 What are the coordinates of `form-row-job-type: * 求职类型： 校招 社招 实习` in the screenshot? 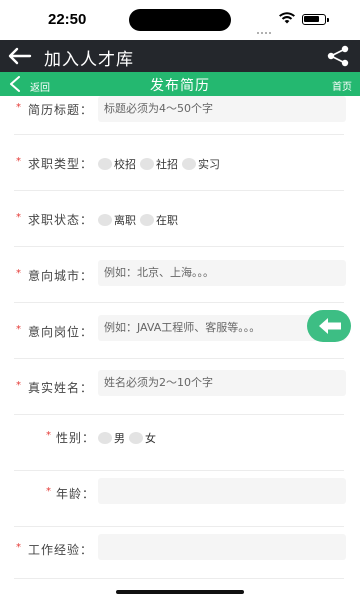 It's located at (180, 164).